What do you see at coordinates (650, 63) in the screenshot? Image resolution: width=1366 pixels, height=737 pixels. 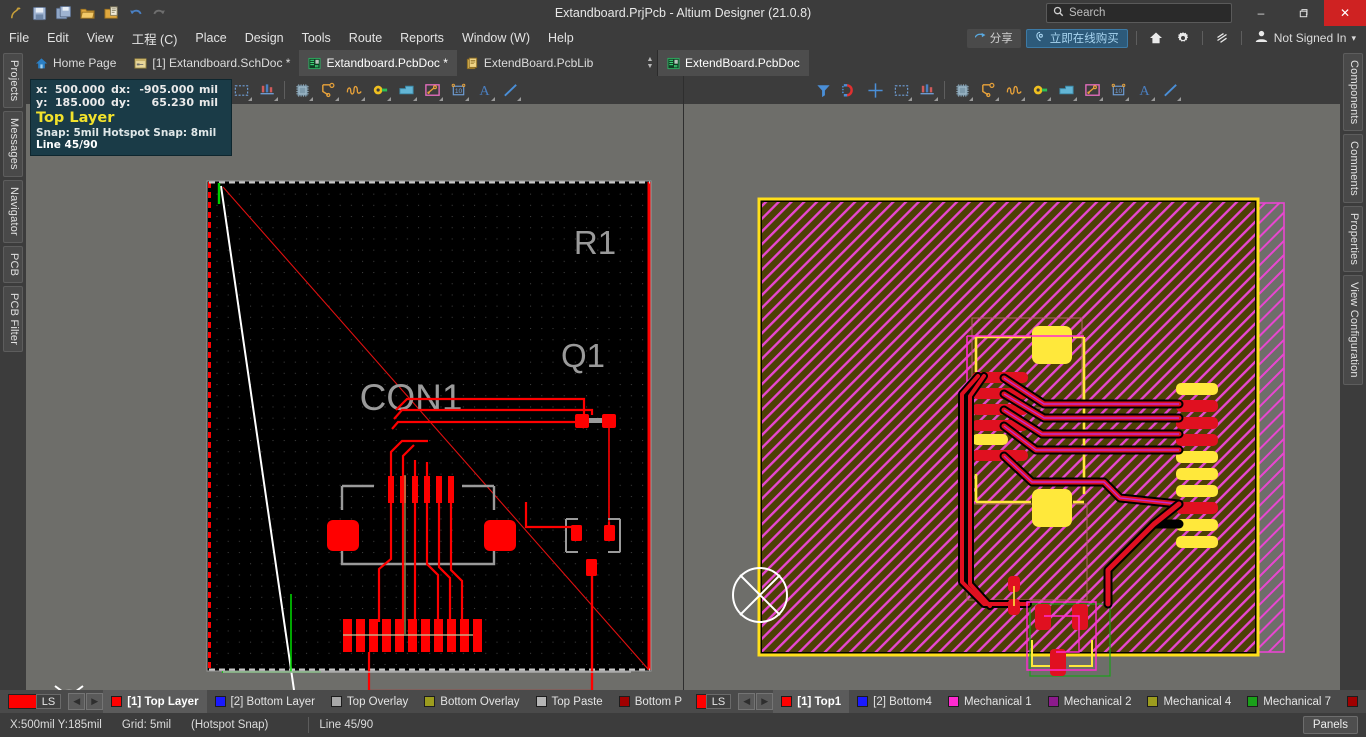 I see `tab-scroll-buttons: ▲ ▼` at bounding box center [650, 63].